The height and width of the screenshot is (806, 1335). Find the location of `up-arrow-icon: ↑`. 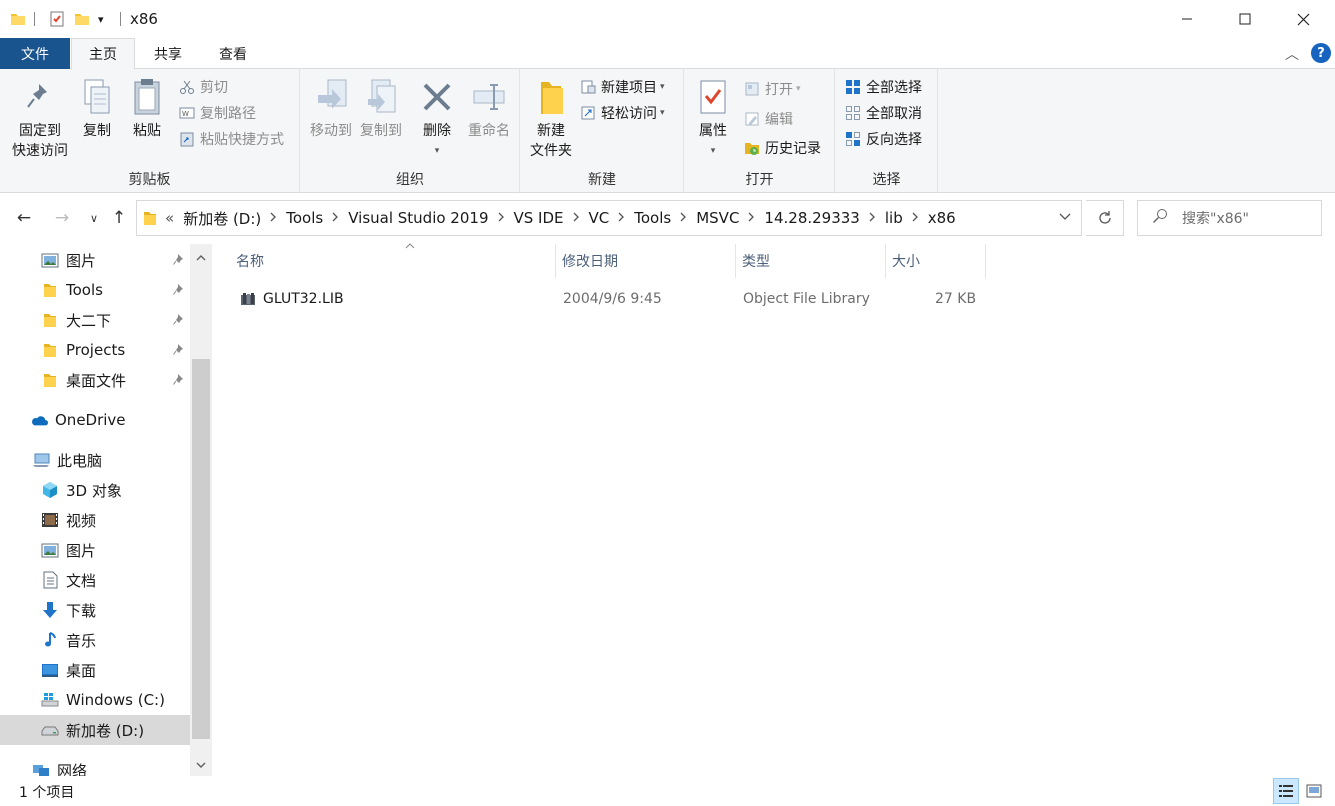

up-arrow-icon: ↑ is located at coordinates (119, 218).